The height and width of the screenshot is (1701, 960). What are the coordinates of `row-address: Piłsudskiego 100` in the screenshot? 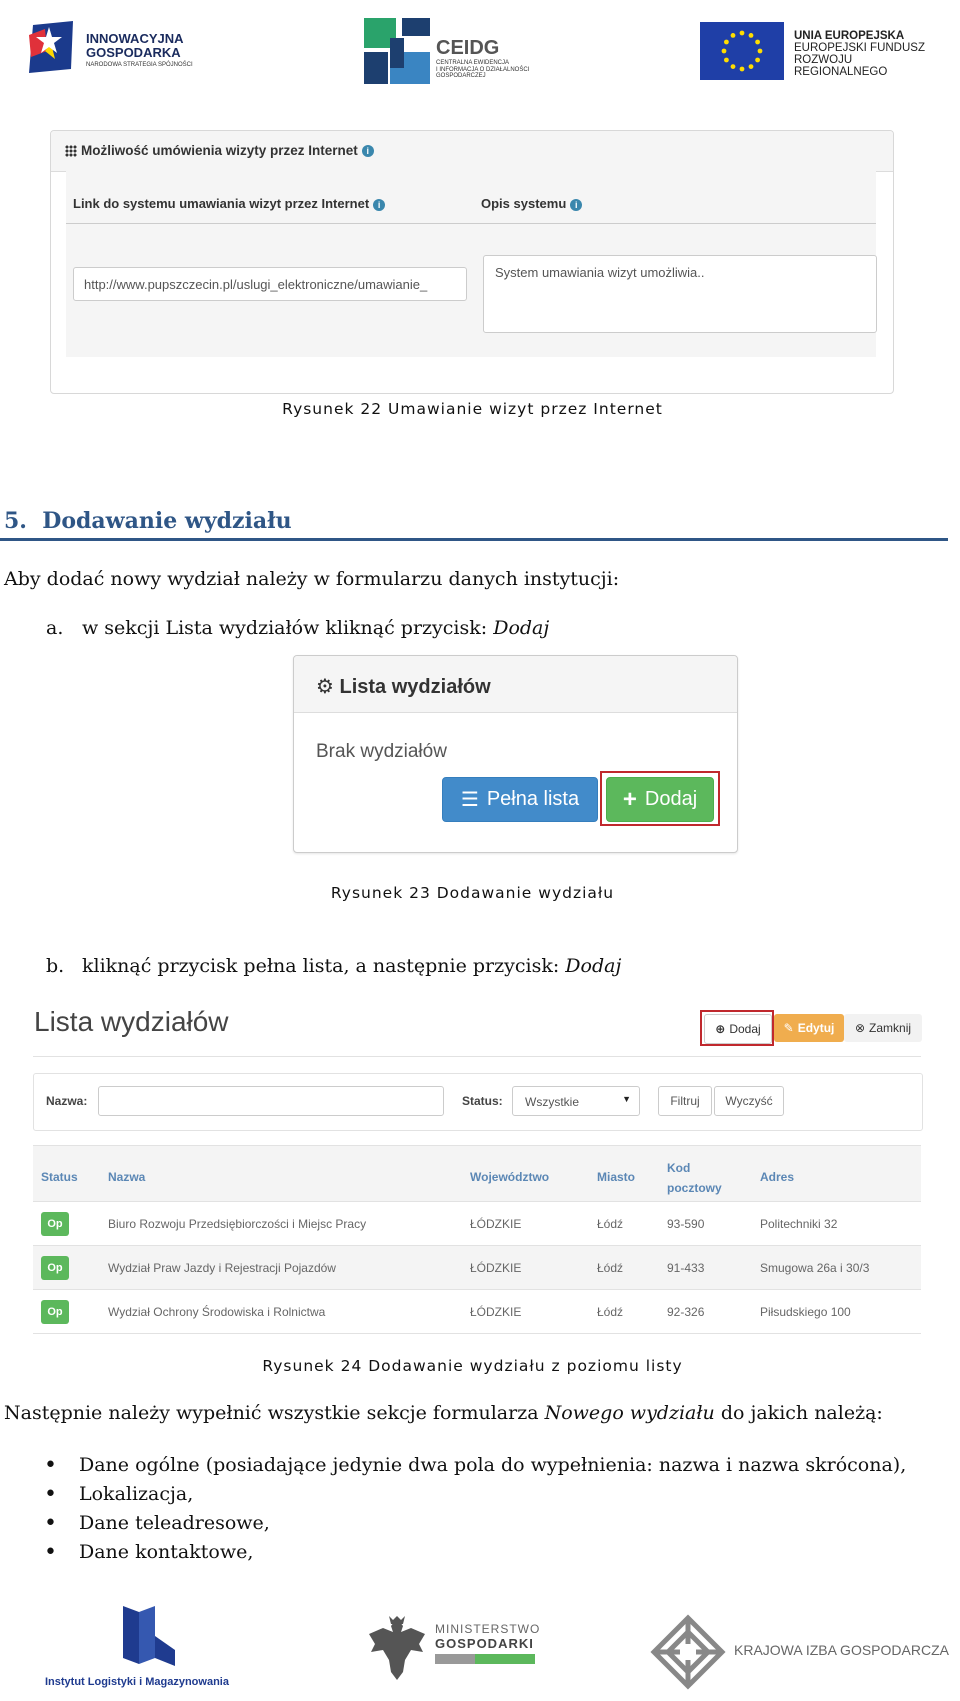 It's located at (805, 1312).